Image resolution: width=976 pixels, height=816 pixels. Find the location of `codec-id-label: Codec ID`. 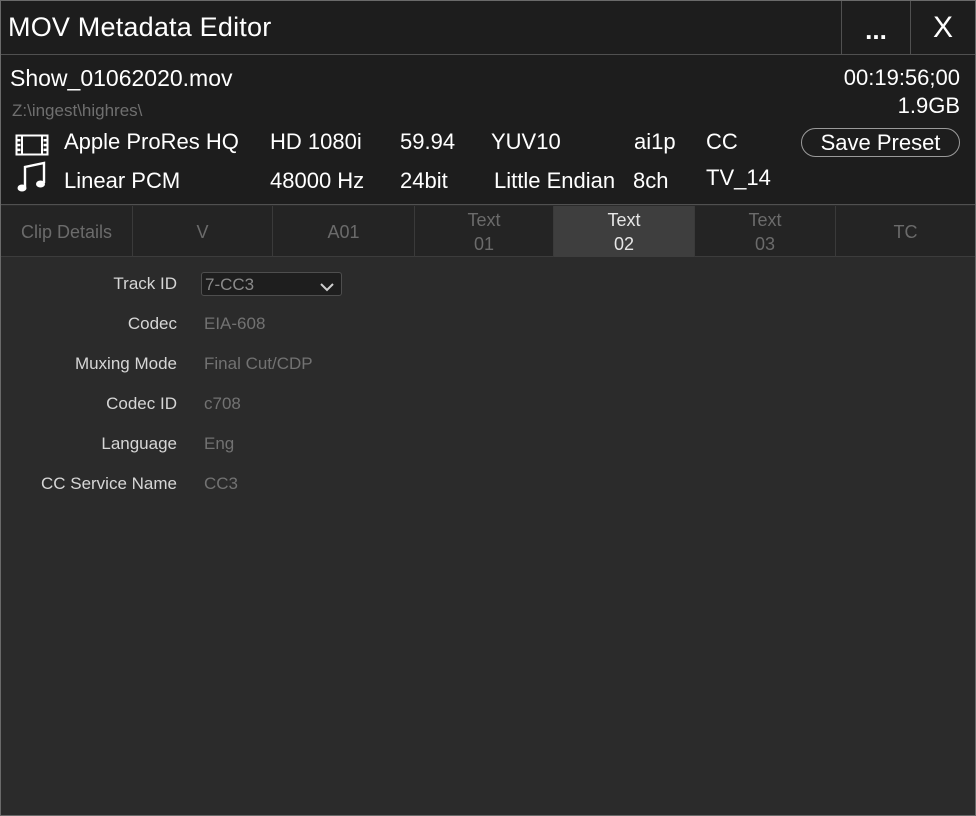

codec-id-label: Codec ID is located at coordinates (141, 403).